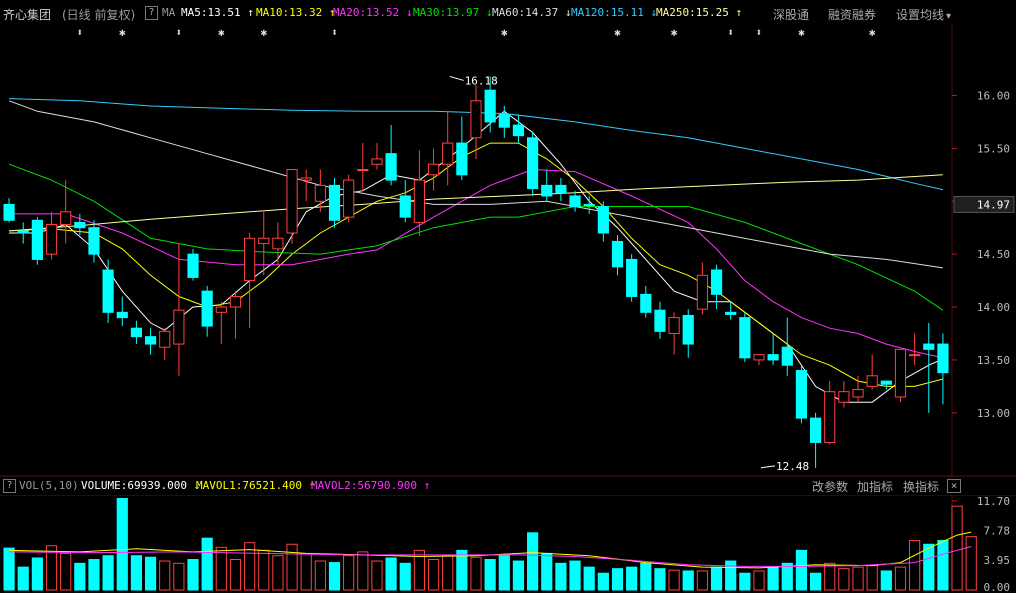 The height and width of the screenshot is (593, 1016). What do you see at coordinates (875, 486) in the screenshot?
I see `add-indicator-button: 加指标` at bounding box center [875, 486].